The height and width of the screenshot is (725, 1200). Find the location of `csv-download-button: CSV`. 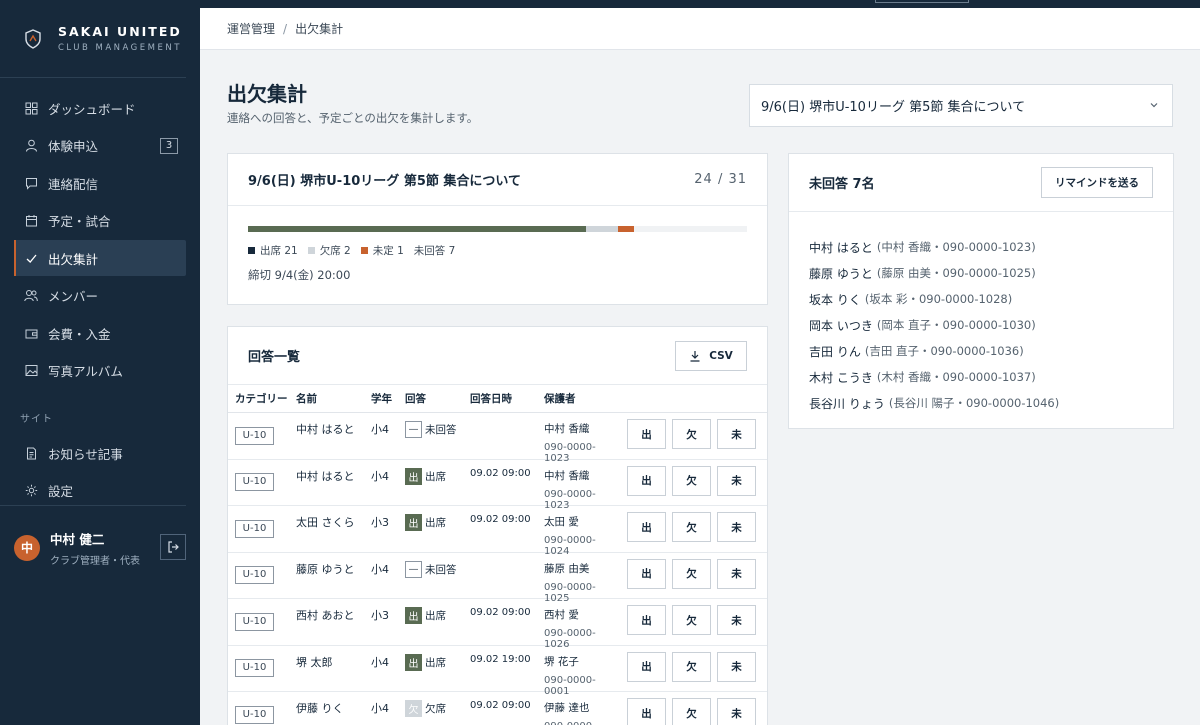

csv-download-button: CSV is located at coordinates (711, 355).